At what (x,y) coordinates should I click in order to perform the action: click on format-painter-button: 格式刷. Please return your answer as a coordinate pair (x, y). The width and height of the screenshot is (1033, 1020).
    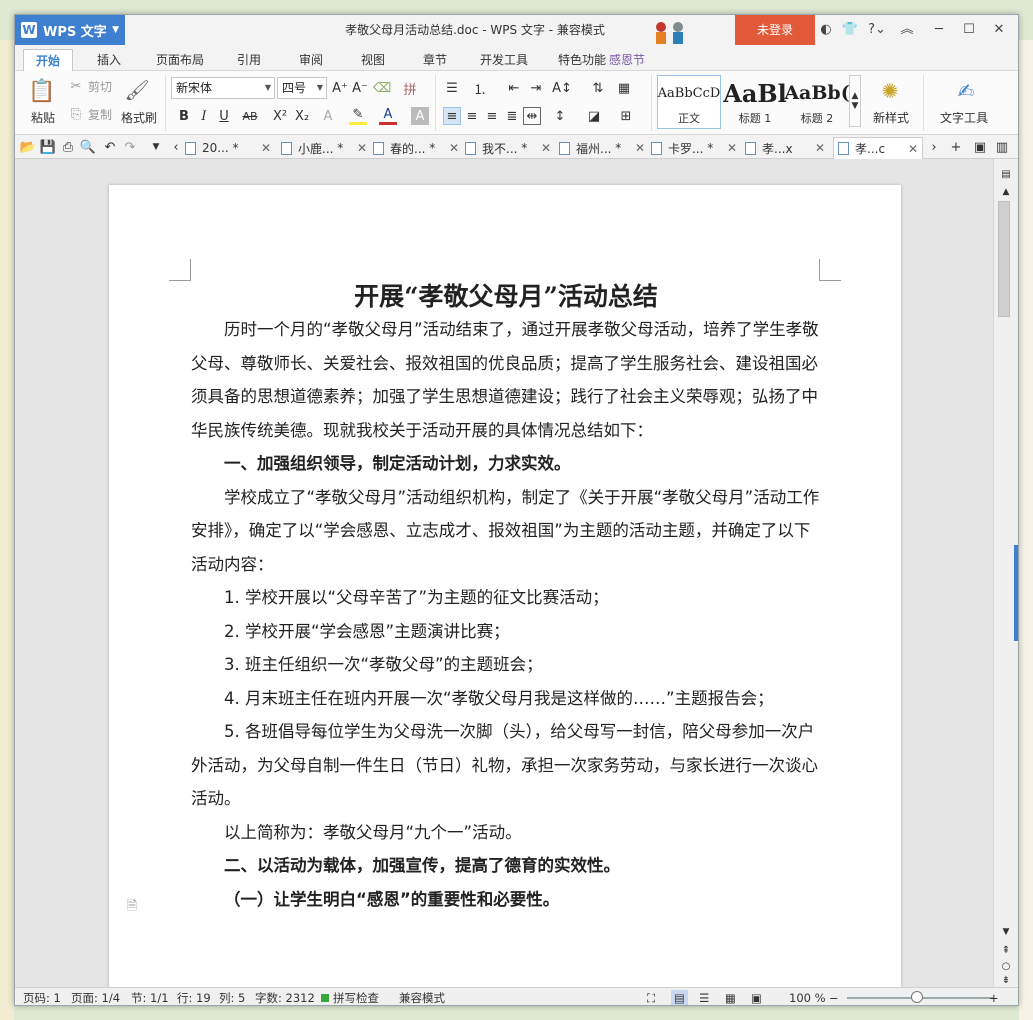
    Looking at the image, I should click on (139, 117).